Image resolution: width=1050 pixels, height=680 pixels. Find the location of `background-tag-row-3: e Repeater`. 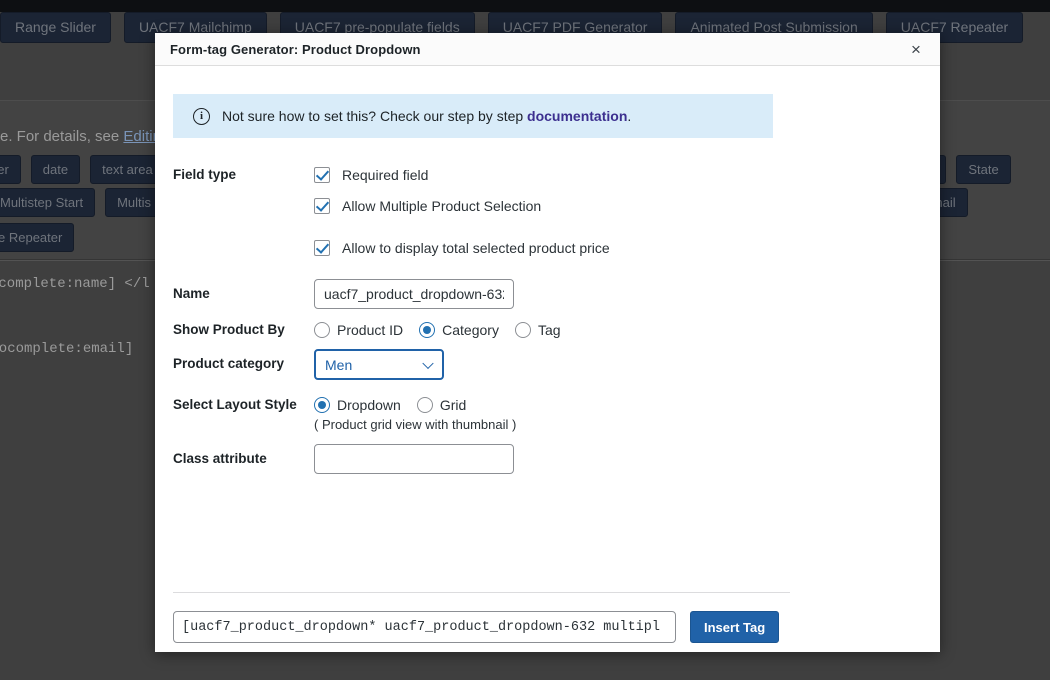

background-tag-row-3: e Repeater is located at coordinates (37, 237).